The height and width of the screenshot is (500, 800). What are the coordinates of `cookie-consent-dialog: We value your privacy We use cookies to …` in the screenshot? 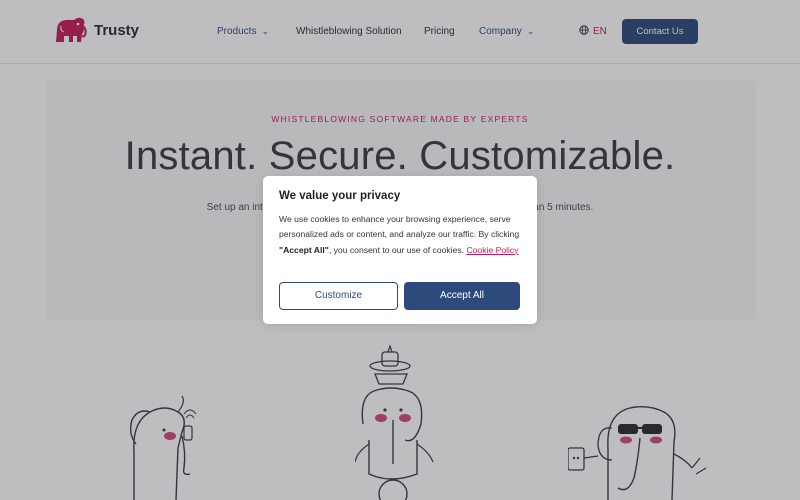 It's located at (400, 250).